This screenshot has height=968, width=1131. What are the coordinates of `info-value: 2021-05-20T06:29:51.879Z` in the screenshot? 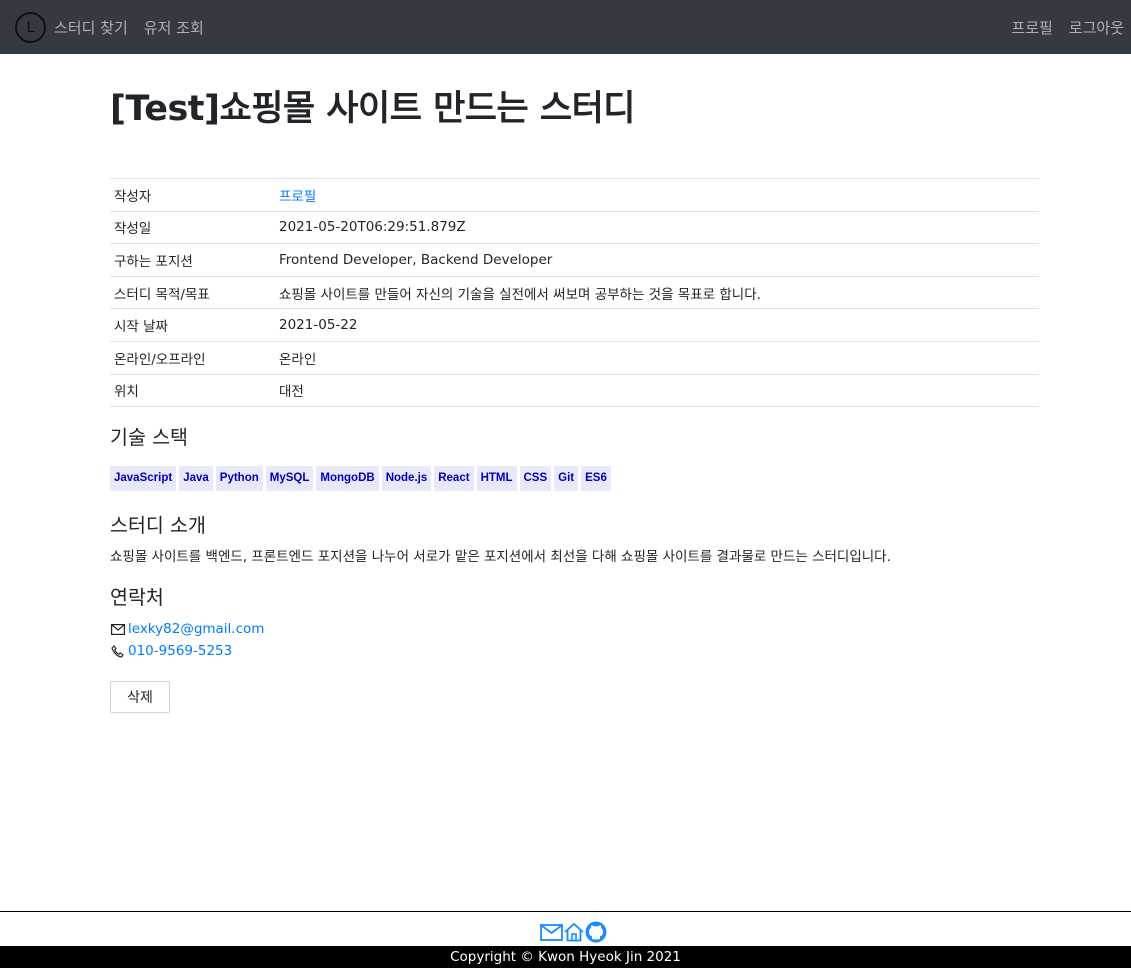 It's located at (659, 227).